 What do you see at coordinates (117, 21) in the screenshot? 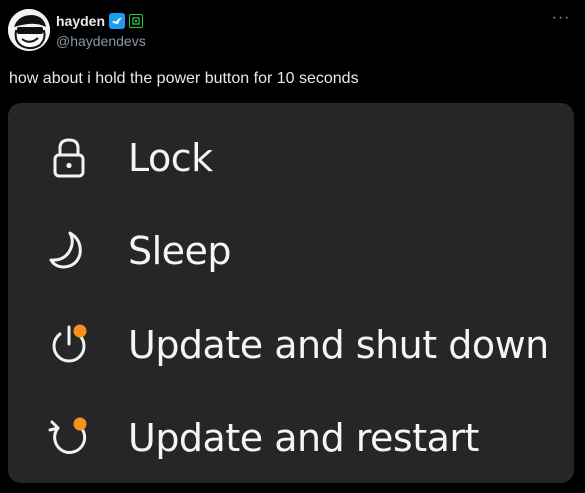
I see `verified-badge-icon` at bounding box center [117, 21].